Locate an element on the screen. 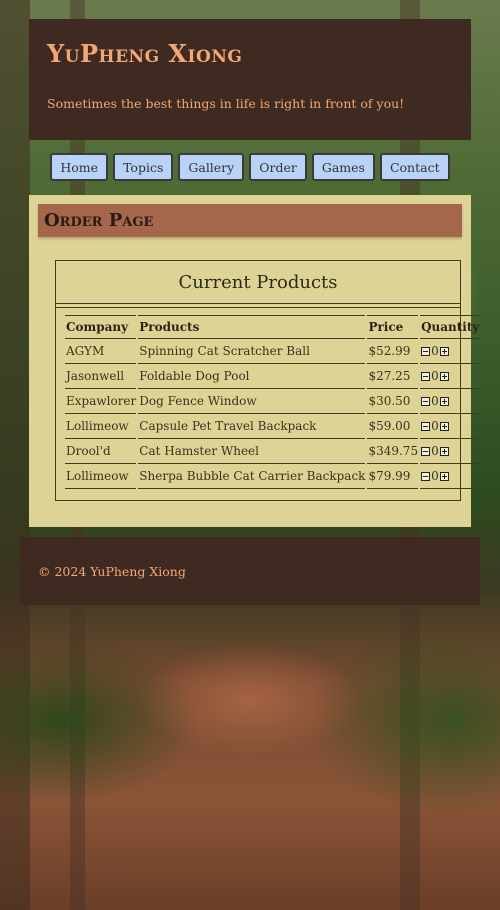 This screenshot has width=500, height=910. cell-price: $79.99 is located at coordinates (393, 476).